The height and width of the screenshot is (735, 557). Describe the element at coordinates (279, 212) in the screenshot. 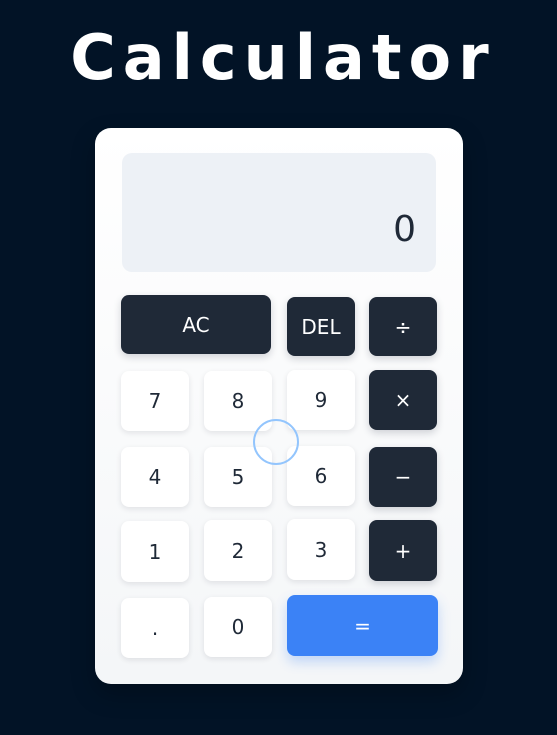

I see `calculator-display: 0` at that location.